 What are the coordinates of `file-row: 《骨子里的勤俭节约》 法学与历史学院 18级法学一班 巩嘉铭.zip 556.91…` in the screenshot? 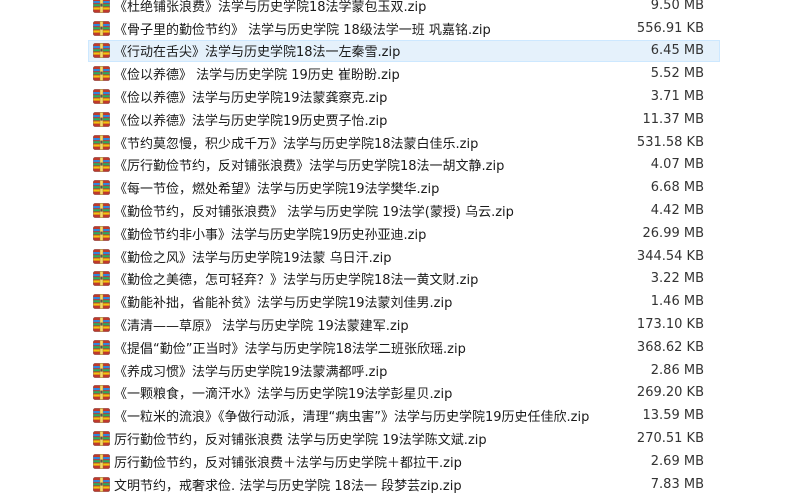 It's located at (404, 28).